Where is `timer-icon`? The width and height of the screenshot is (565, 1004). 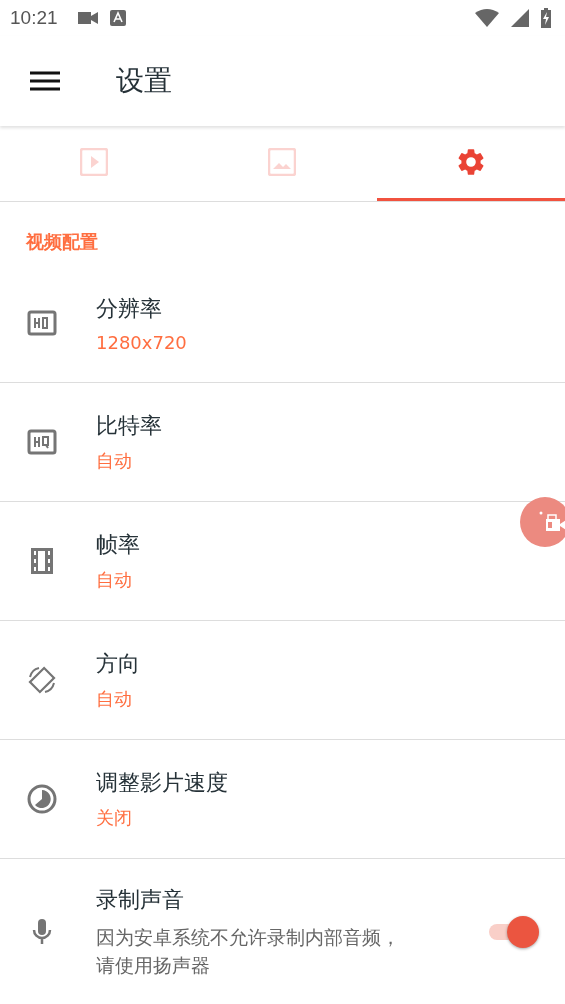 timer-icon is located at coordinates (42, 799).